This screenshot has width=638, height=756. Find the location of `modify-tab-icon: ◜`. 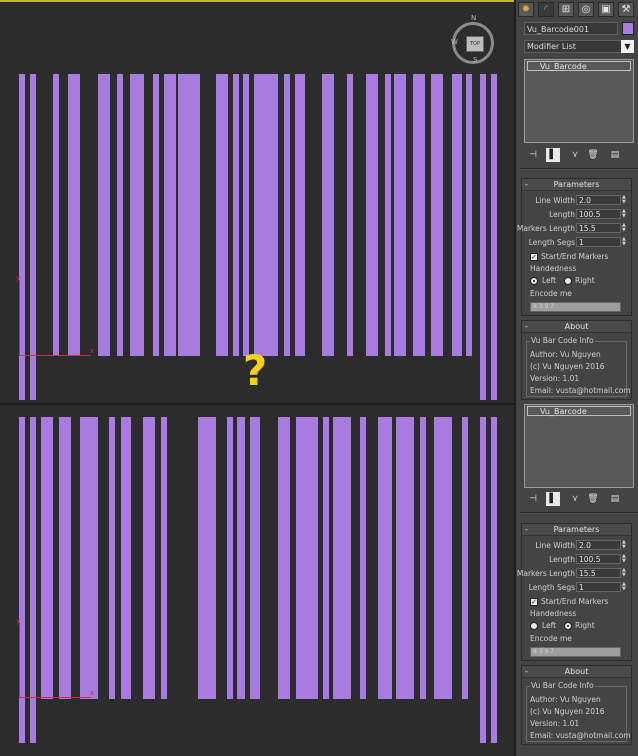

modify-tab-icon: ◜ is located at coordinates (546, 9).